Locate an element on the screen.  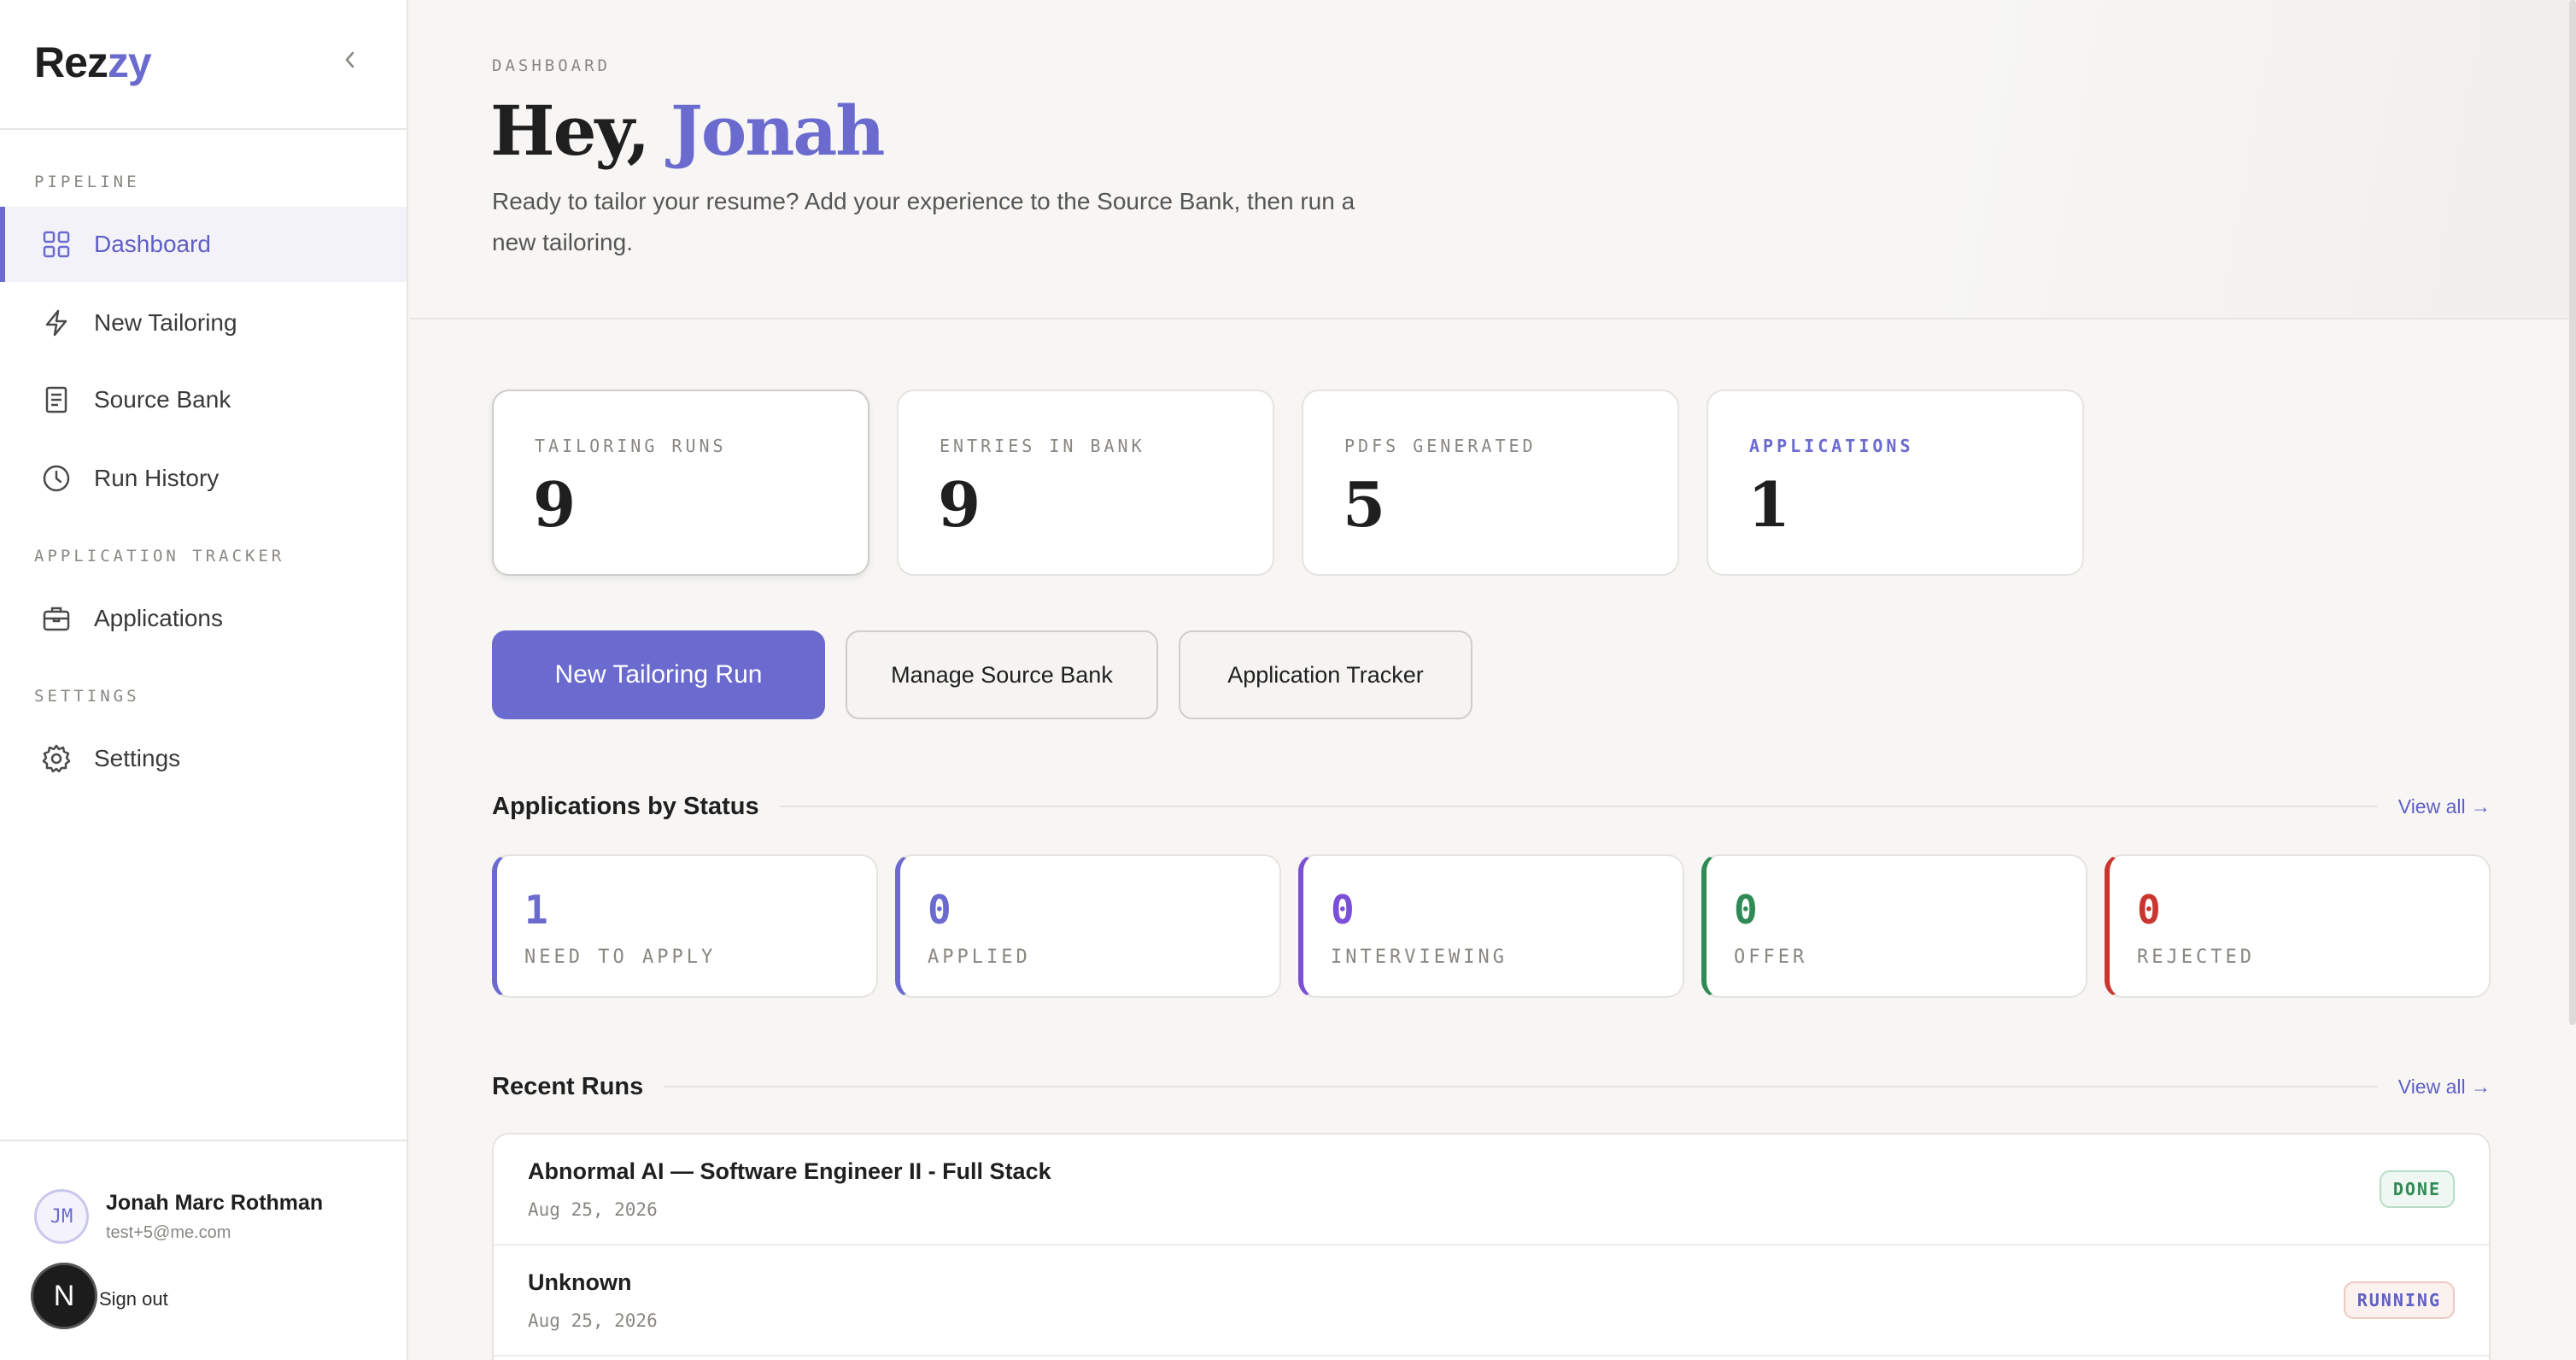
collapse-sidebar-button is located at coordinates (350, 60).